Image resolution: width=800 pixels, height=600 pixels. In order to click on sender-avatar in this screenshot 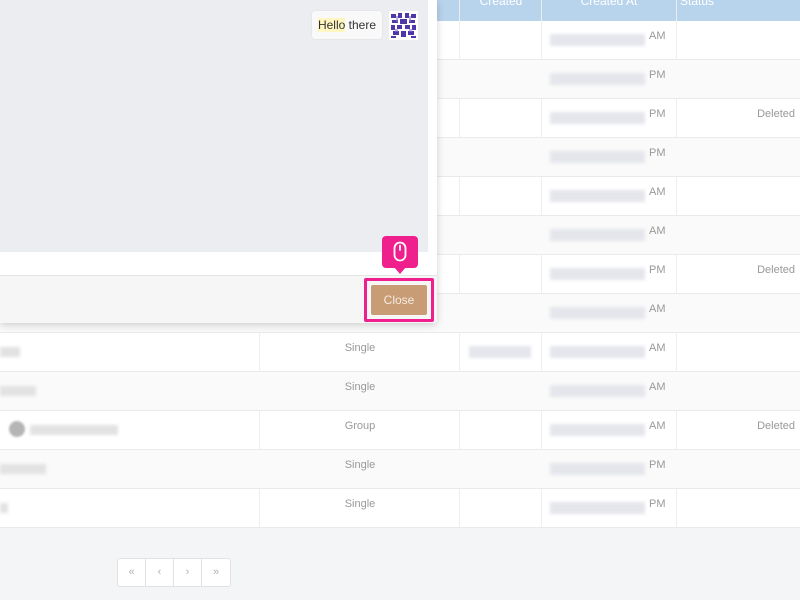, I will do `click(403, 25)`.